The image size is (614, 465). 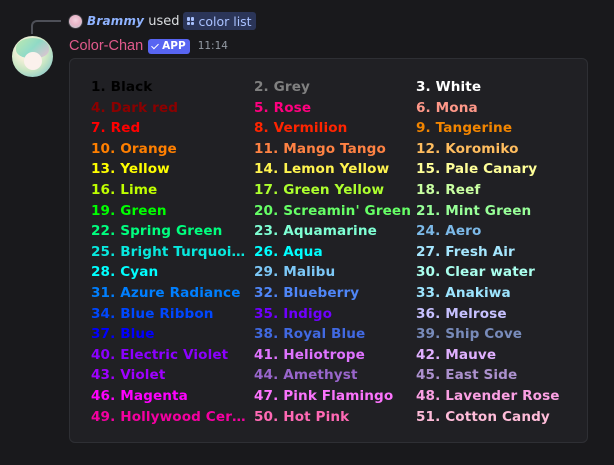 I want to click on message-header: Color-Chan APP 11:14, so click(x=148, y=46).